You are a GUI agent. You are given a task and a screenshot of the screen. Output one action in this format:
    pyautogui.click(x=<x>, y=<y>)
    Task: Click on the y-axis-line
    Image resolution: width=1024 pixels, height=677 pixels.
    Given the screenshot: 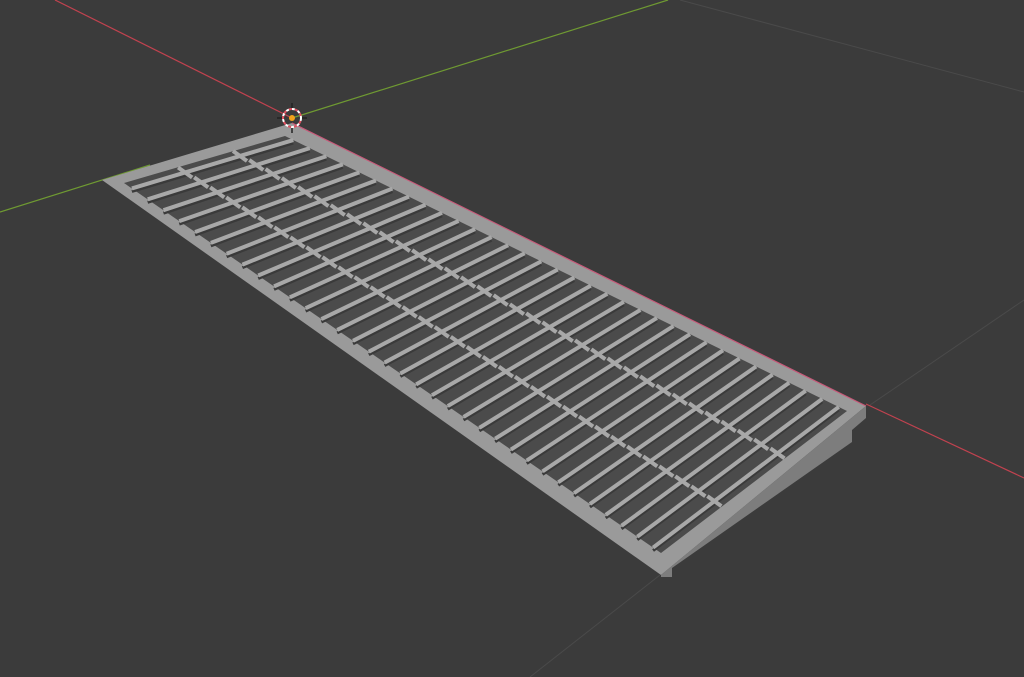 What is the action you would take?
    pyautogui.click(x=480, y=59)
    